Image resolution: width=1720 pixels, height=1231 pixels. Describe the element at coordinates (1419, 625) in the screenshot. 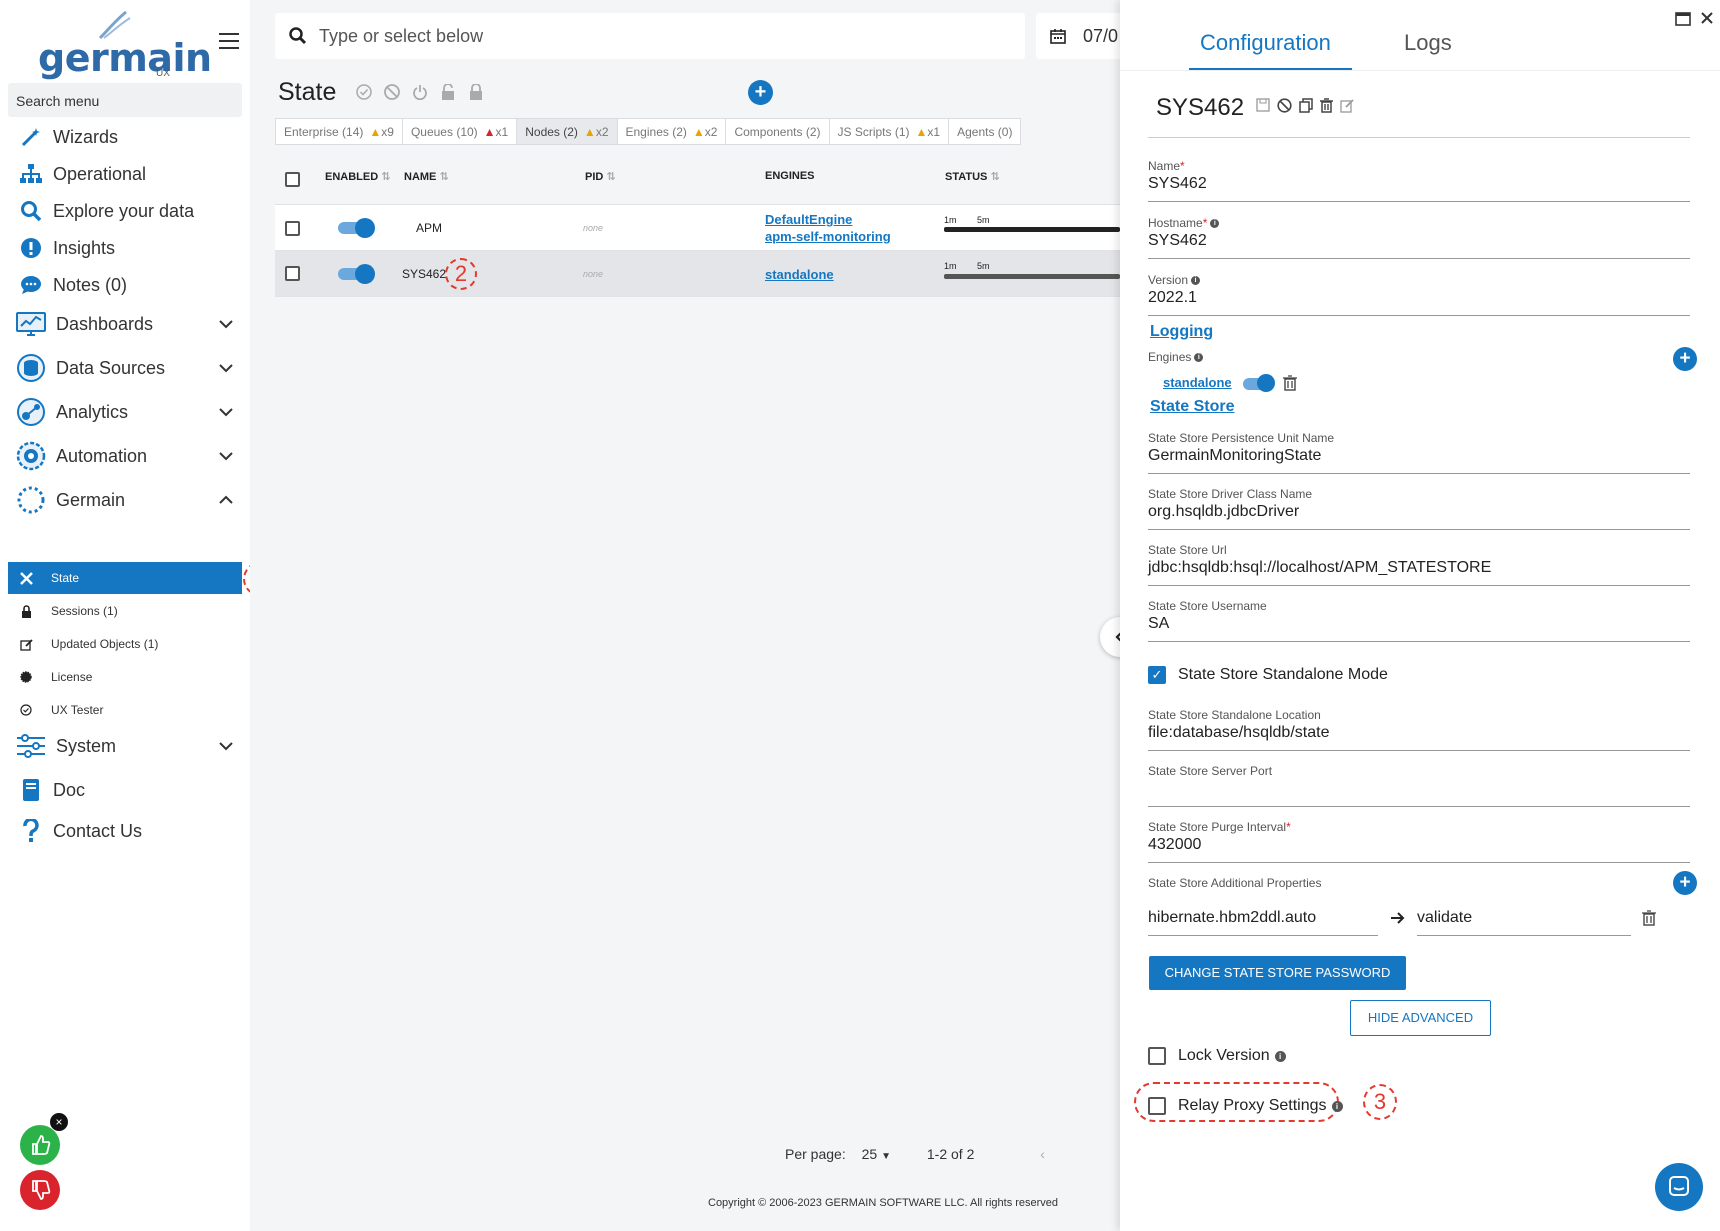

I see `field-value: SA` at that location.